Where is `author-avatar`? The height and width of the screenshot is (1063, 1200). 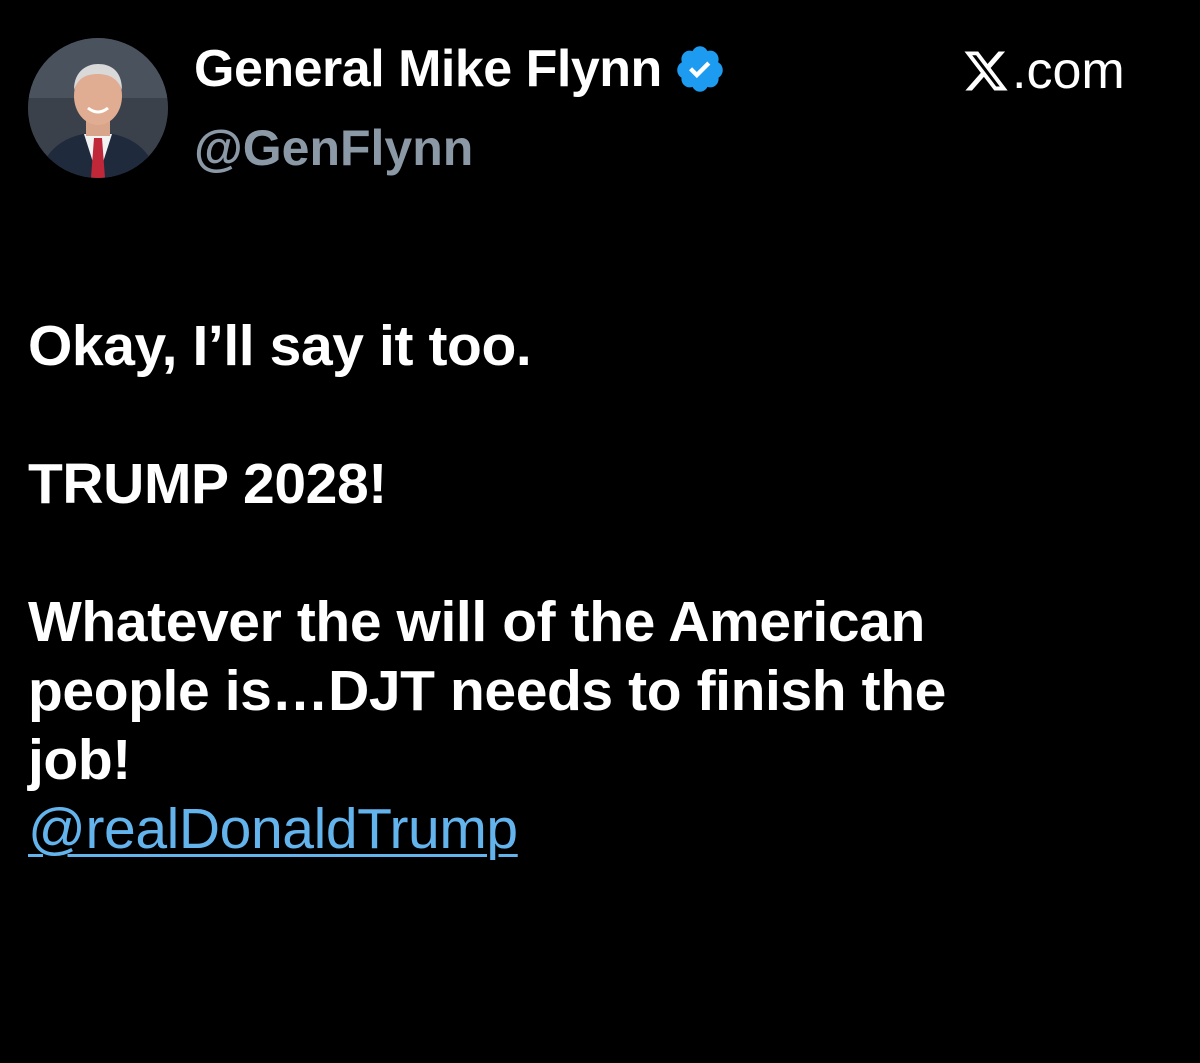 author-avatar is located at coordinates (98, 108).